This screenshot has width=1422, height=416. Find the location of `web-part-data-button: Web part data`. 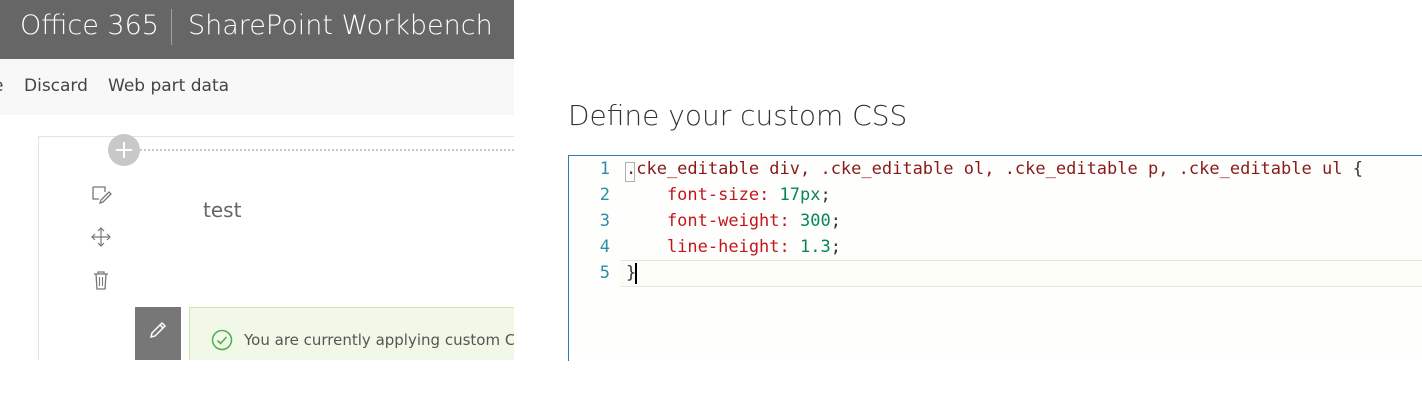

web-part-data-button: Web part data is located at coordinates (168, 86).